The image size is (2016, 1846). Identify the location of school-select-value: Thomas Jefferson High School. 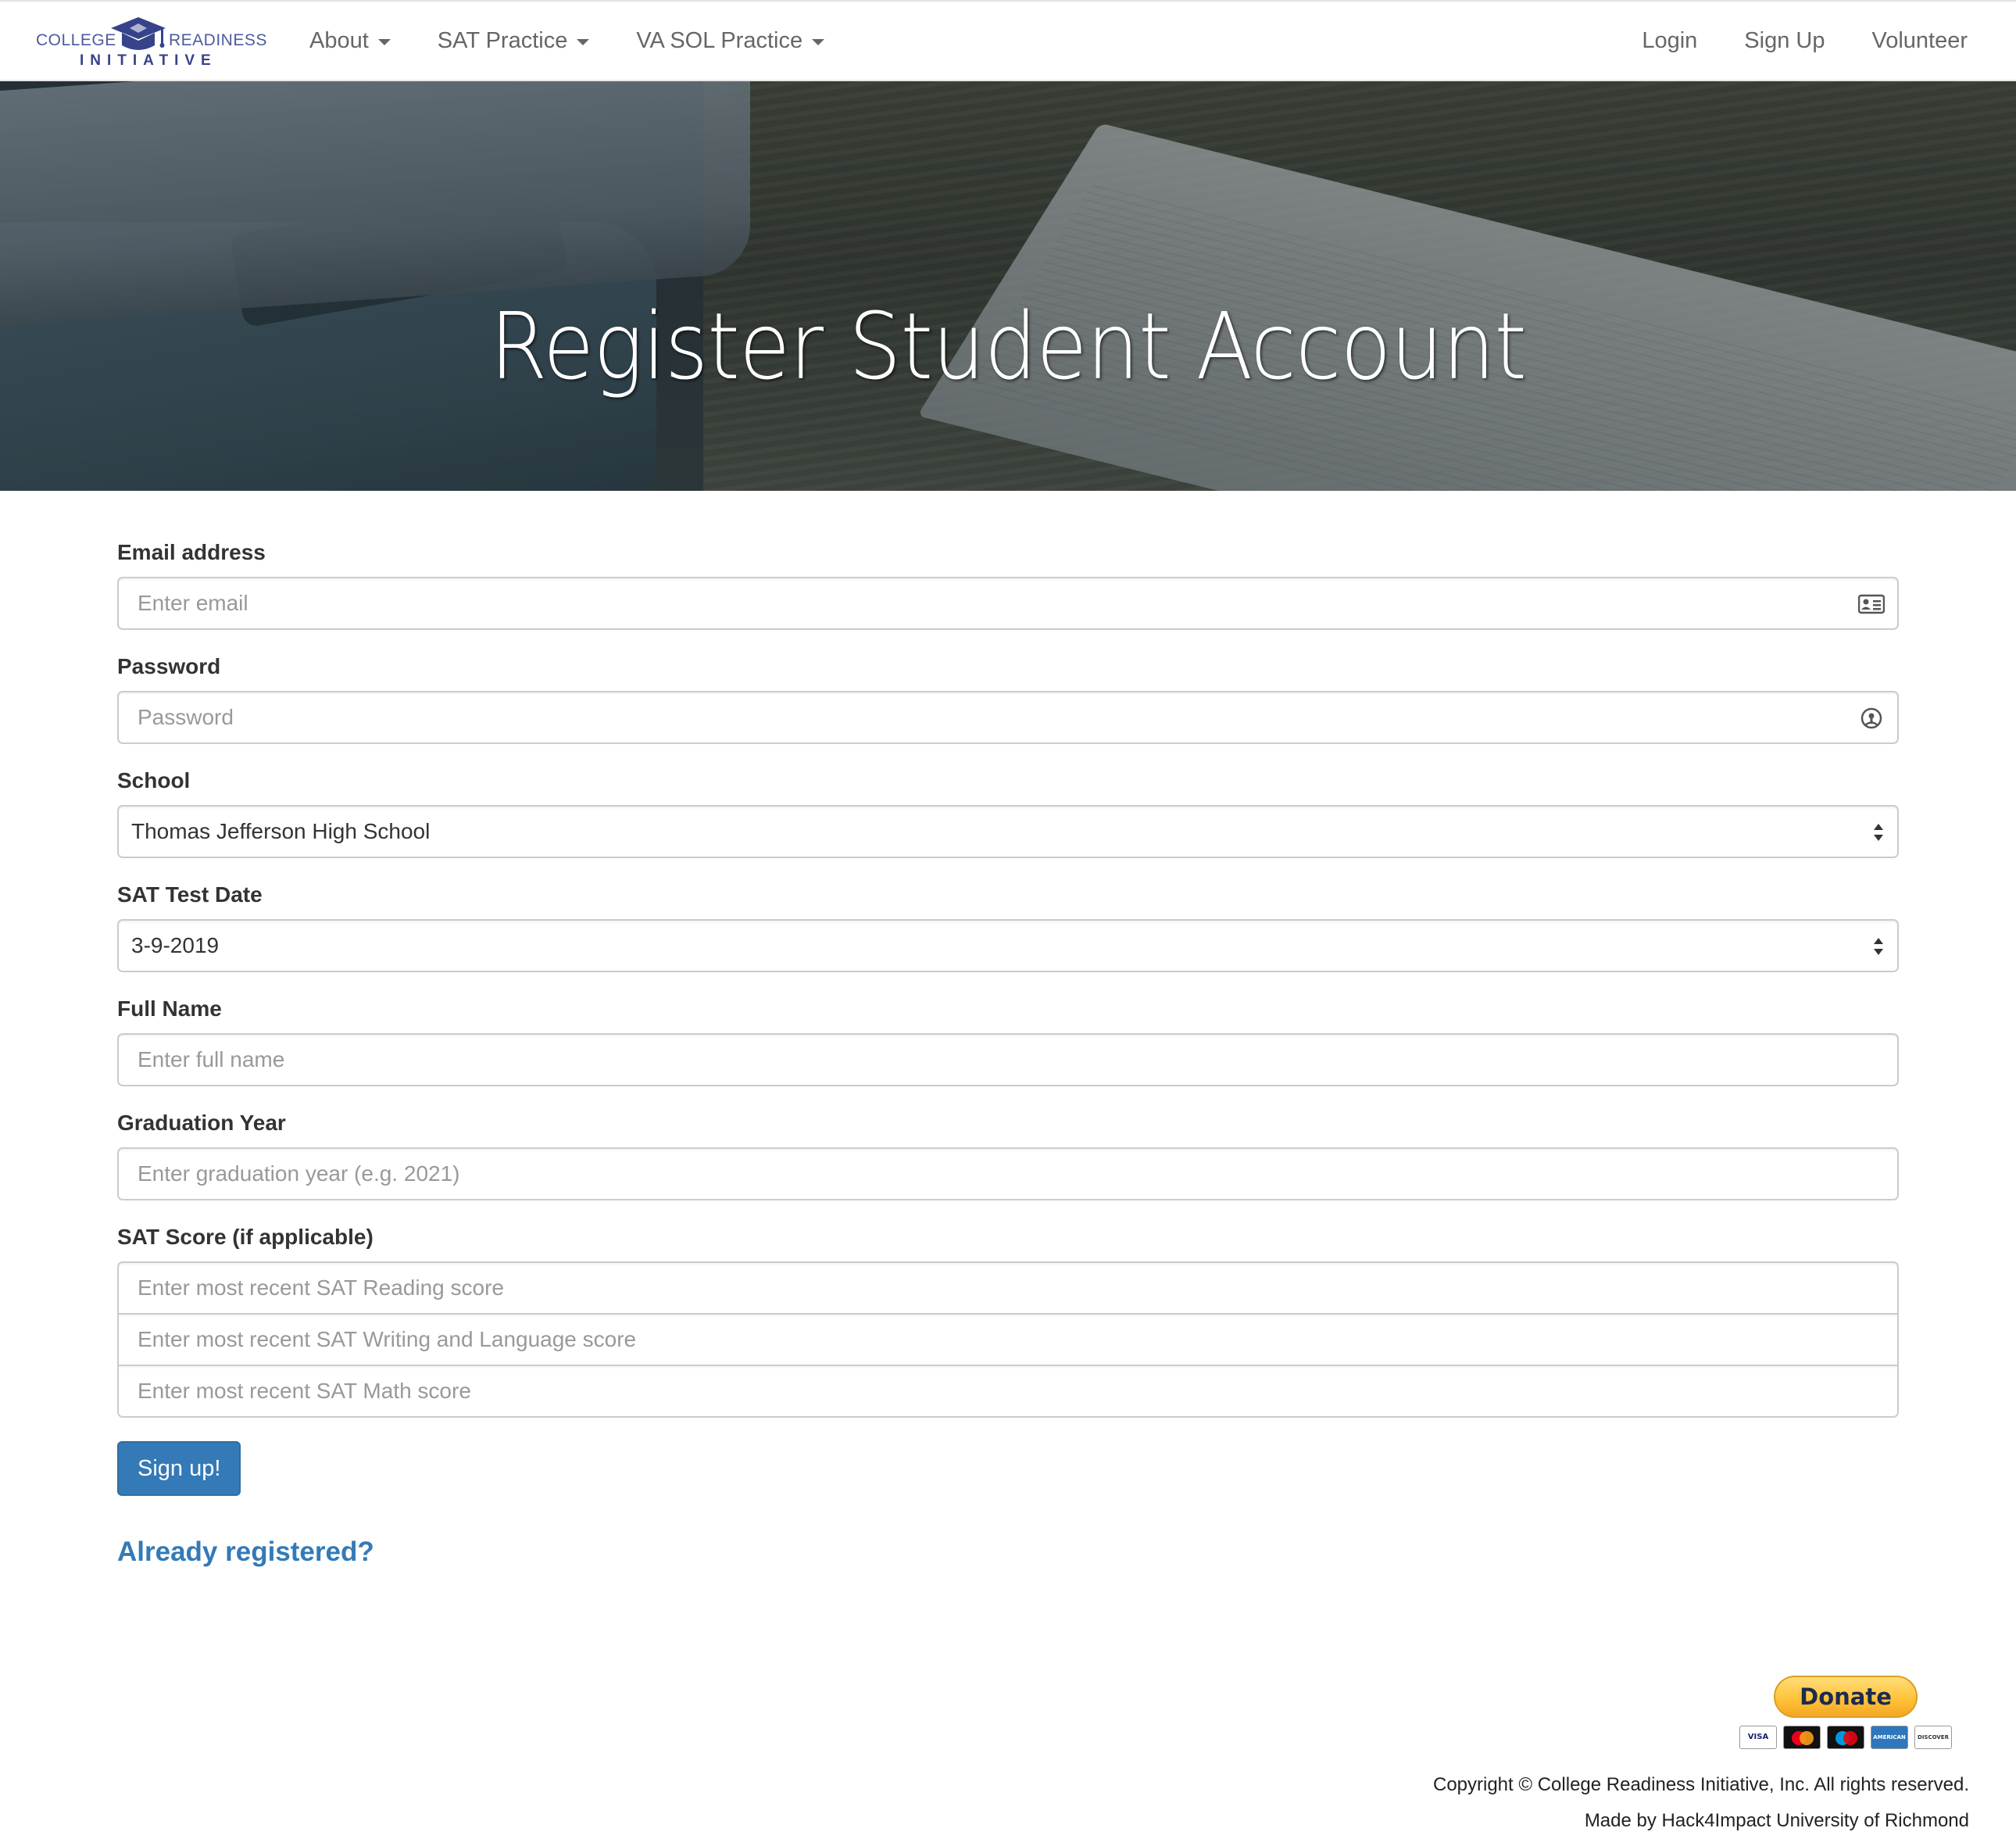
(281, 831).